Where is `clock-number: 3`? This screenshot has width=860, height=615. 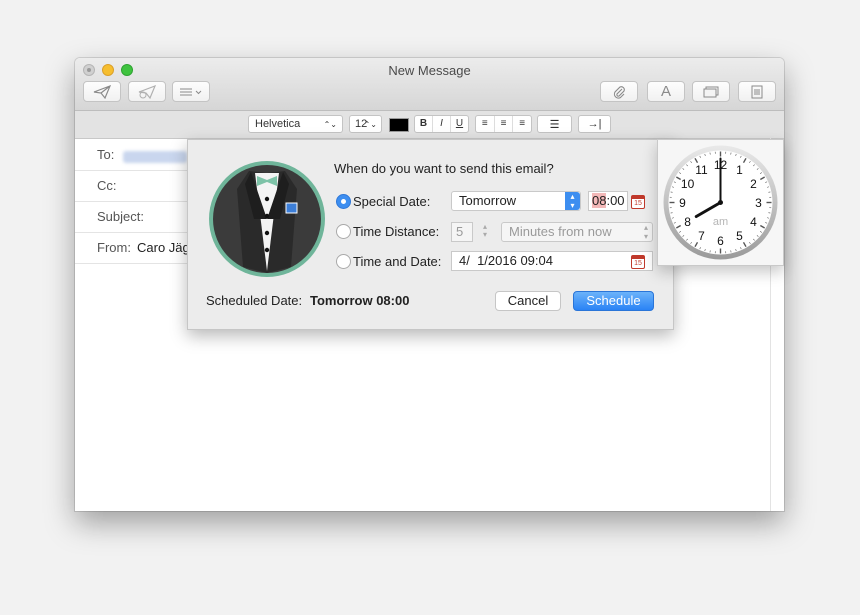
clock-number: 3 is located at coordinates (758, 203).